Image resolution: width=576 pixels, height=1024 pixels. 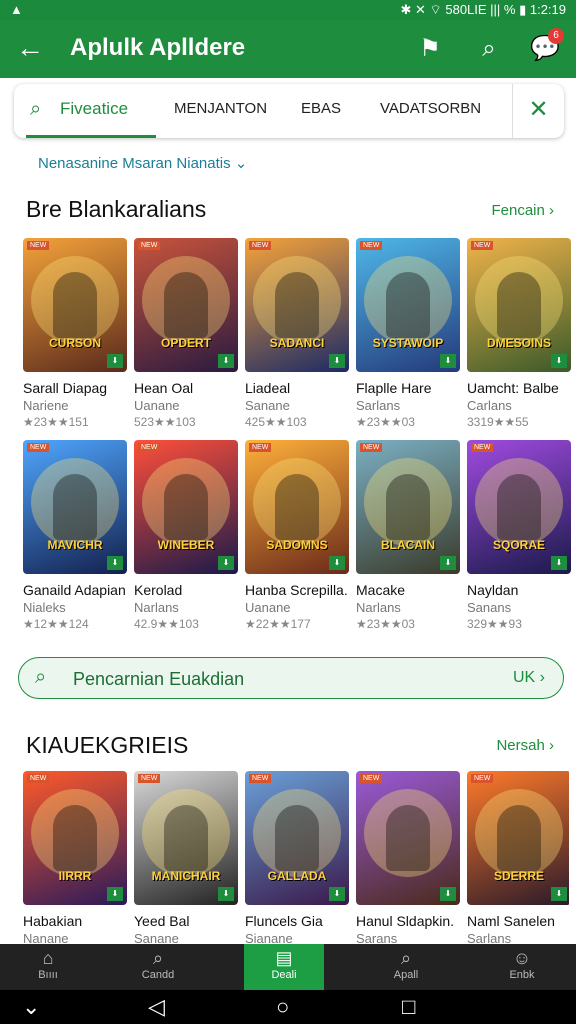 I want to click on game-card: NEW GALLADA ⬇ Fluncels Gia Sianane, so click(x=297, y=857).